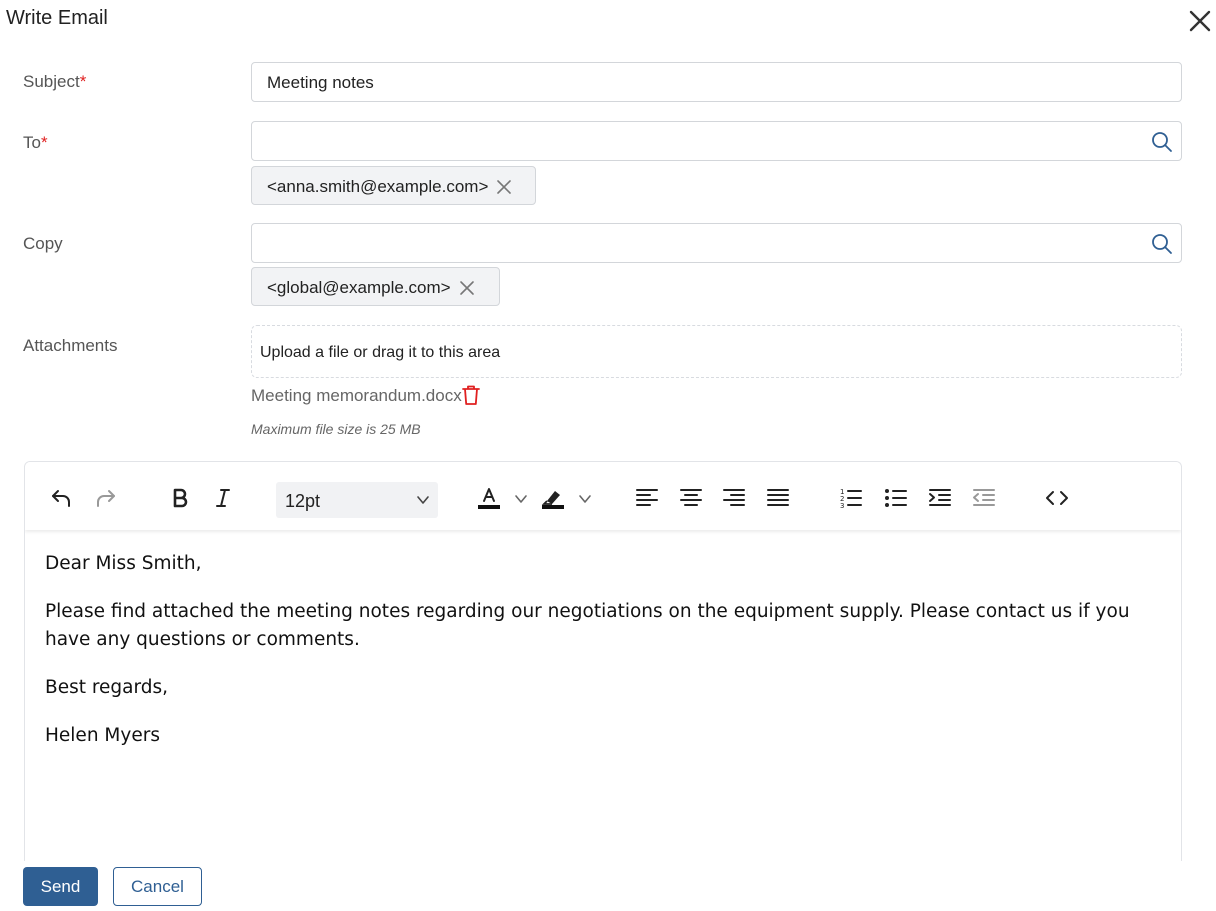 This screenshot has width=1216, height=911. Describe the element at coordinates (70, 345) in the screenshot. I see `attachments-label: Attachments` at that location.